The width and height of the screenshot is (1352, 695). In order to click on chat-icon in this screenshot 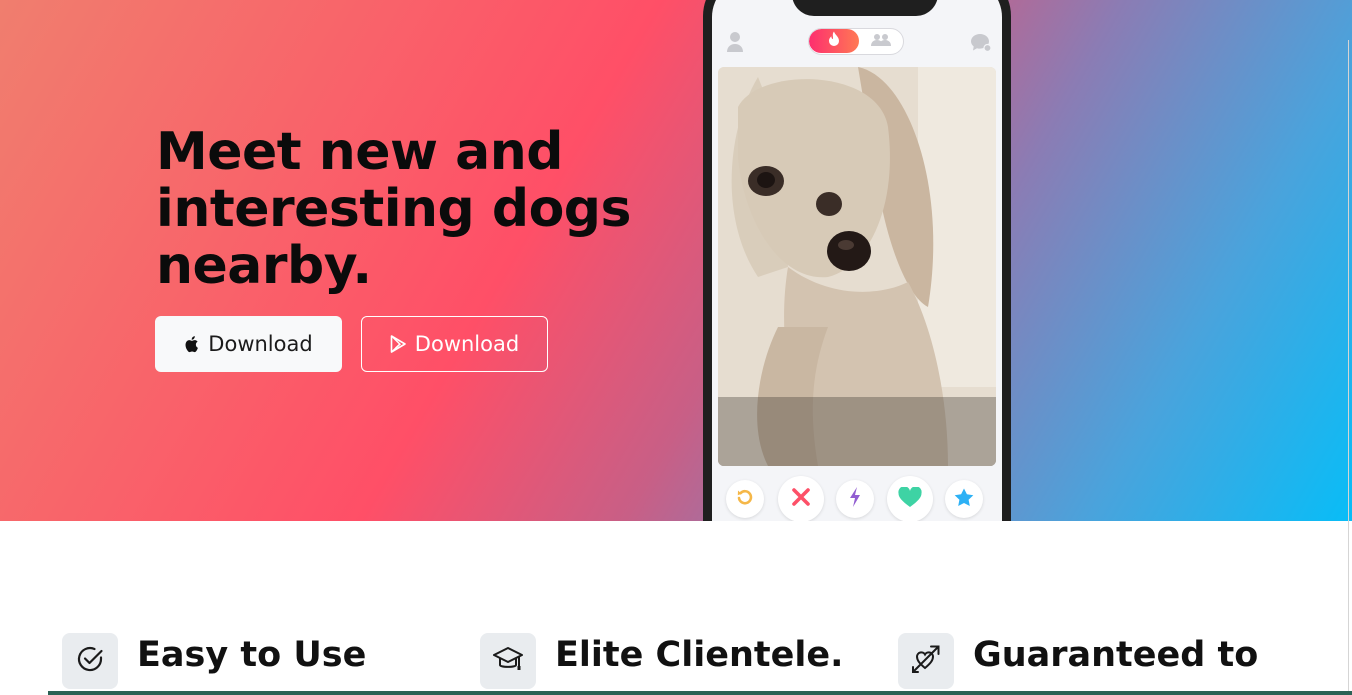, I will do `click(981, 45)`.